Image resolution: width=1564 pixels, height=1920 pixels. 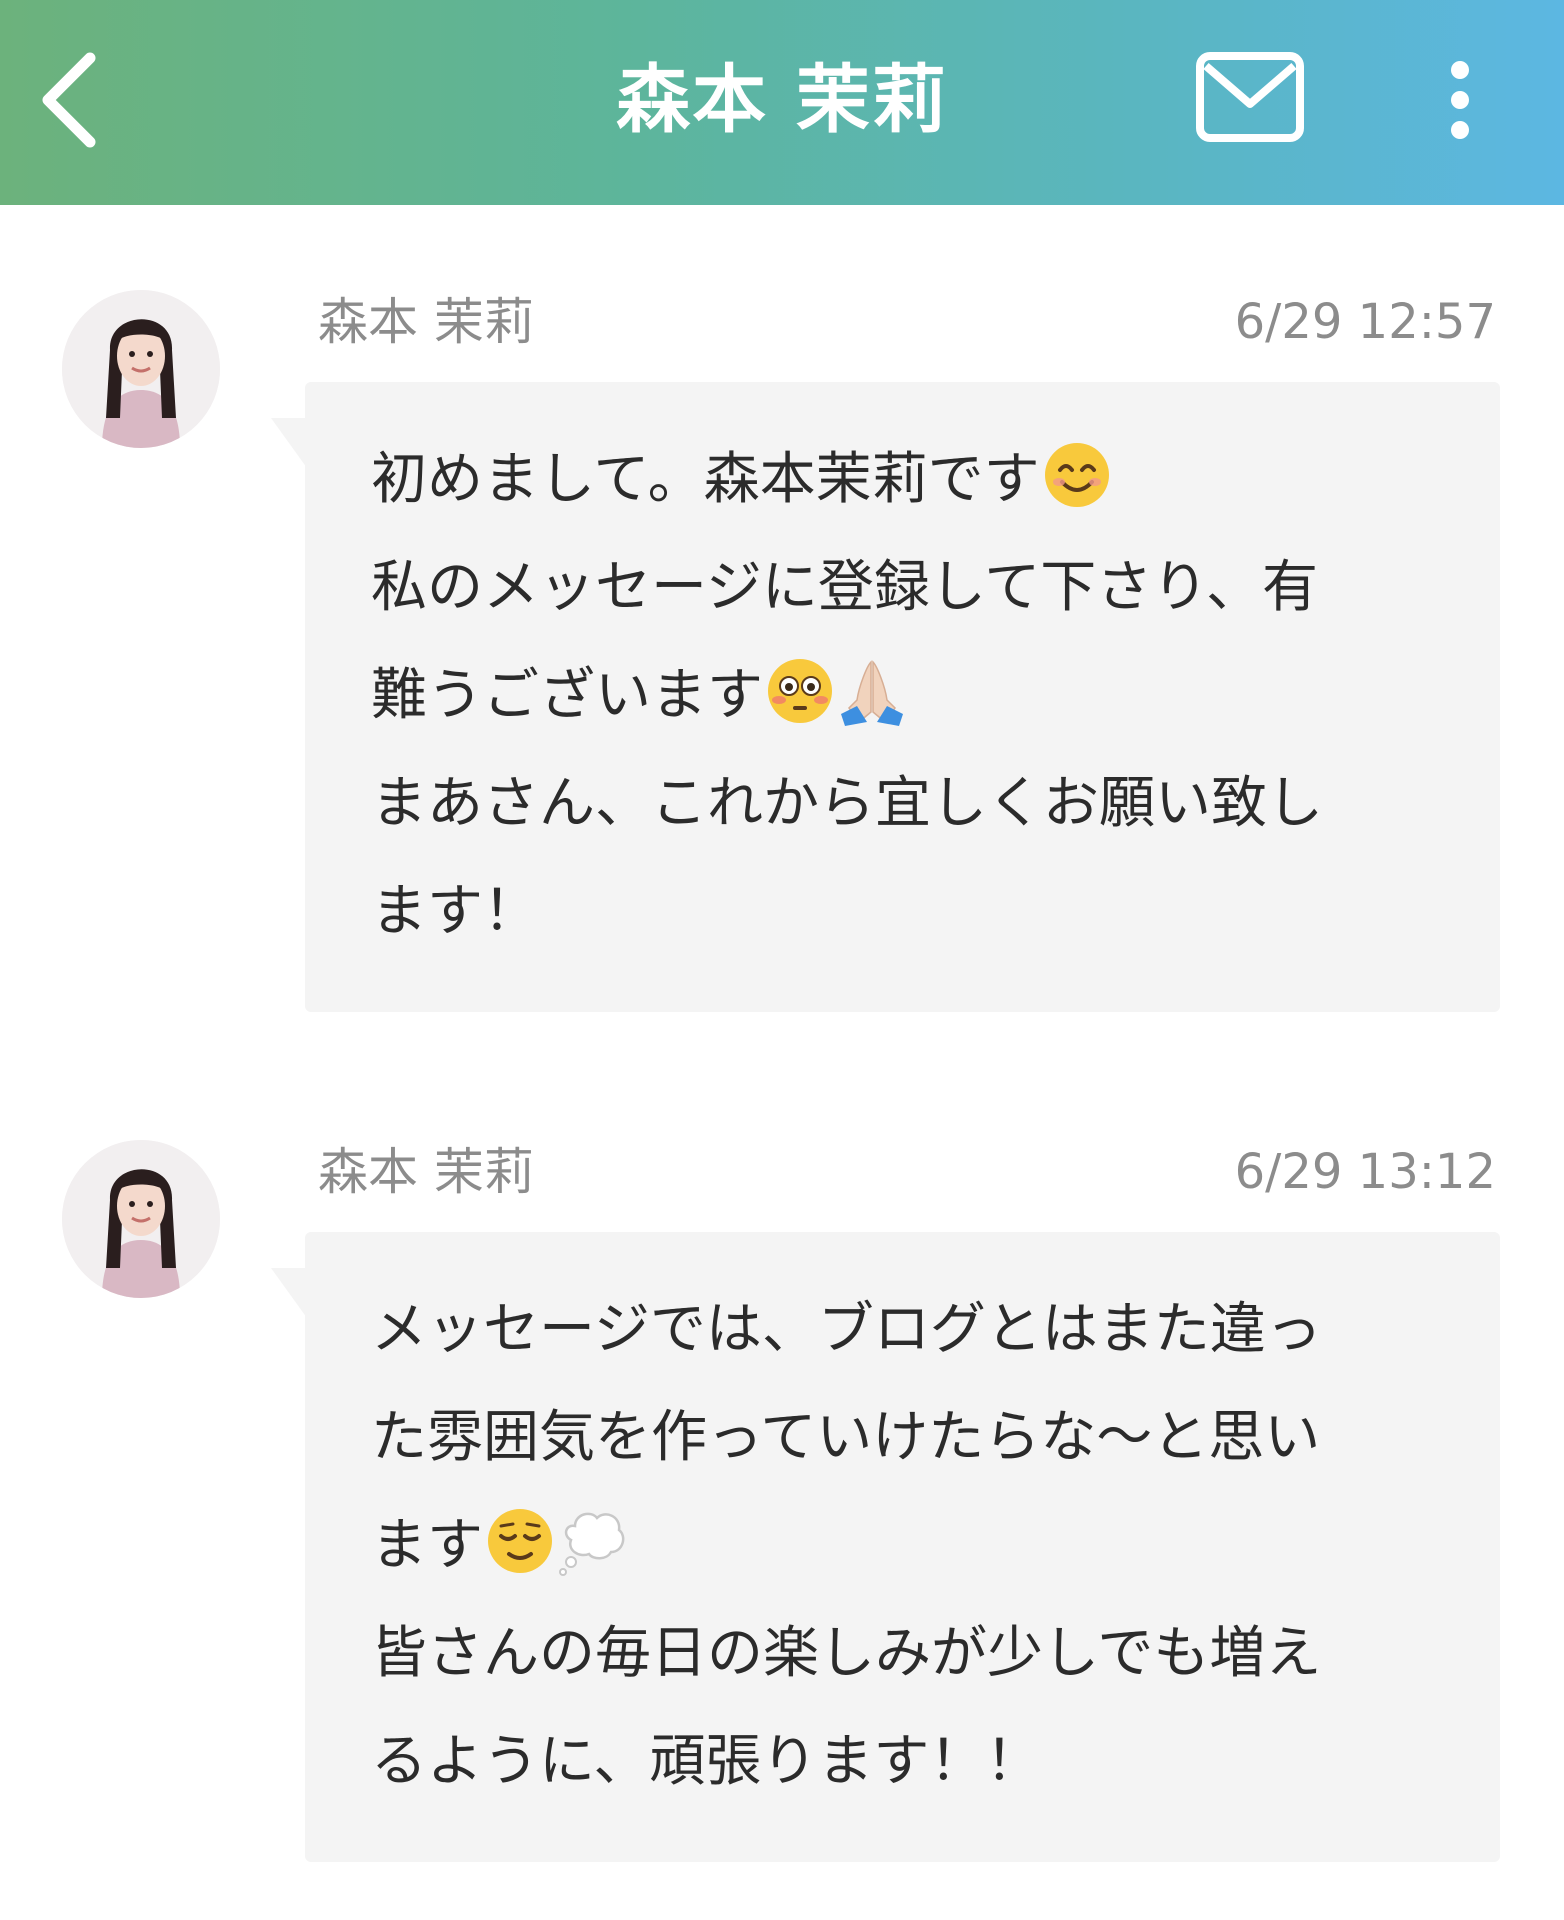 What do you see at coordinates (1076, 475) in the screenshot?
I see `smiling-face-icon` at bounding box center [1076, 475].